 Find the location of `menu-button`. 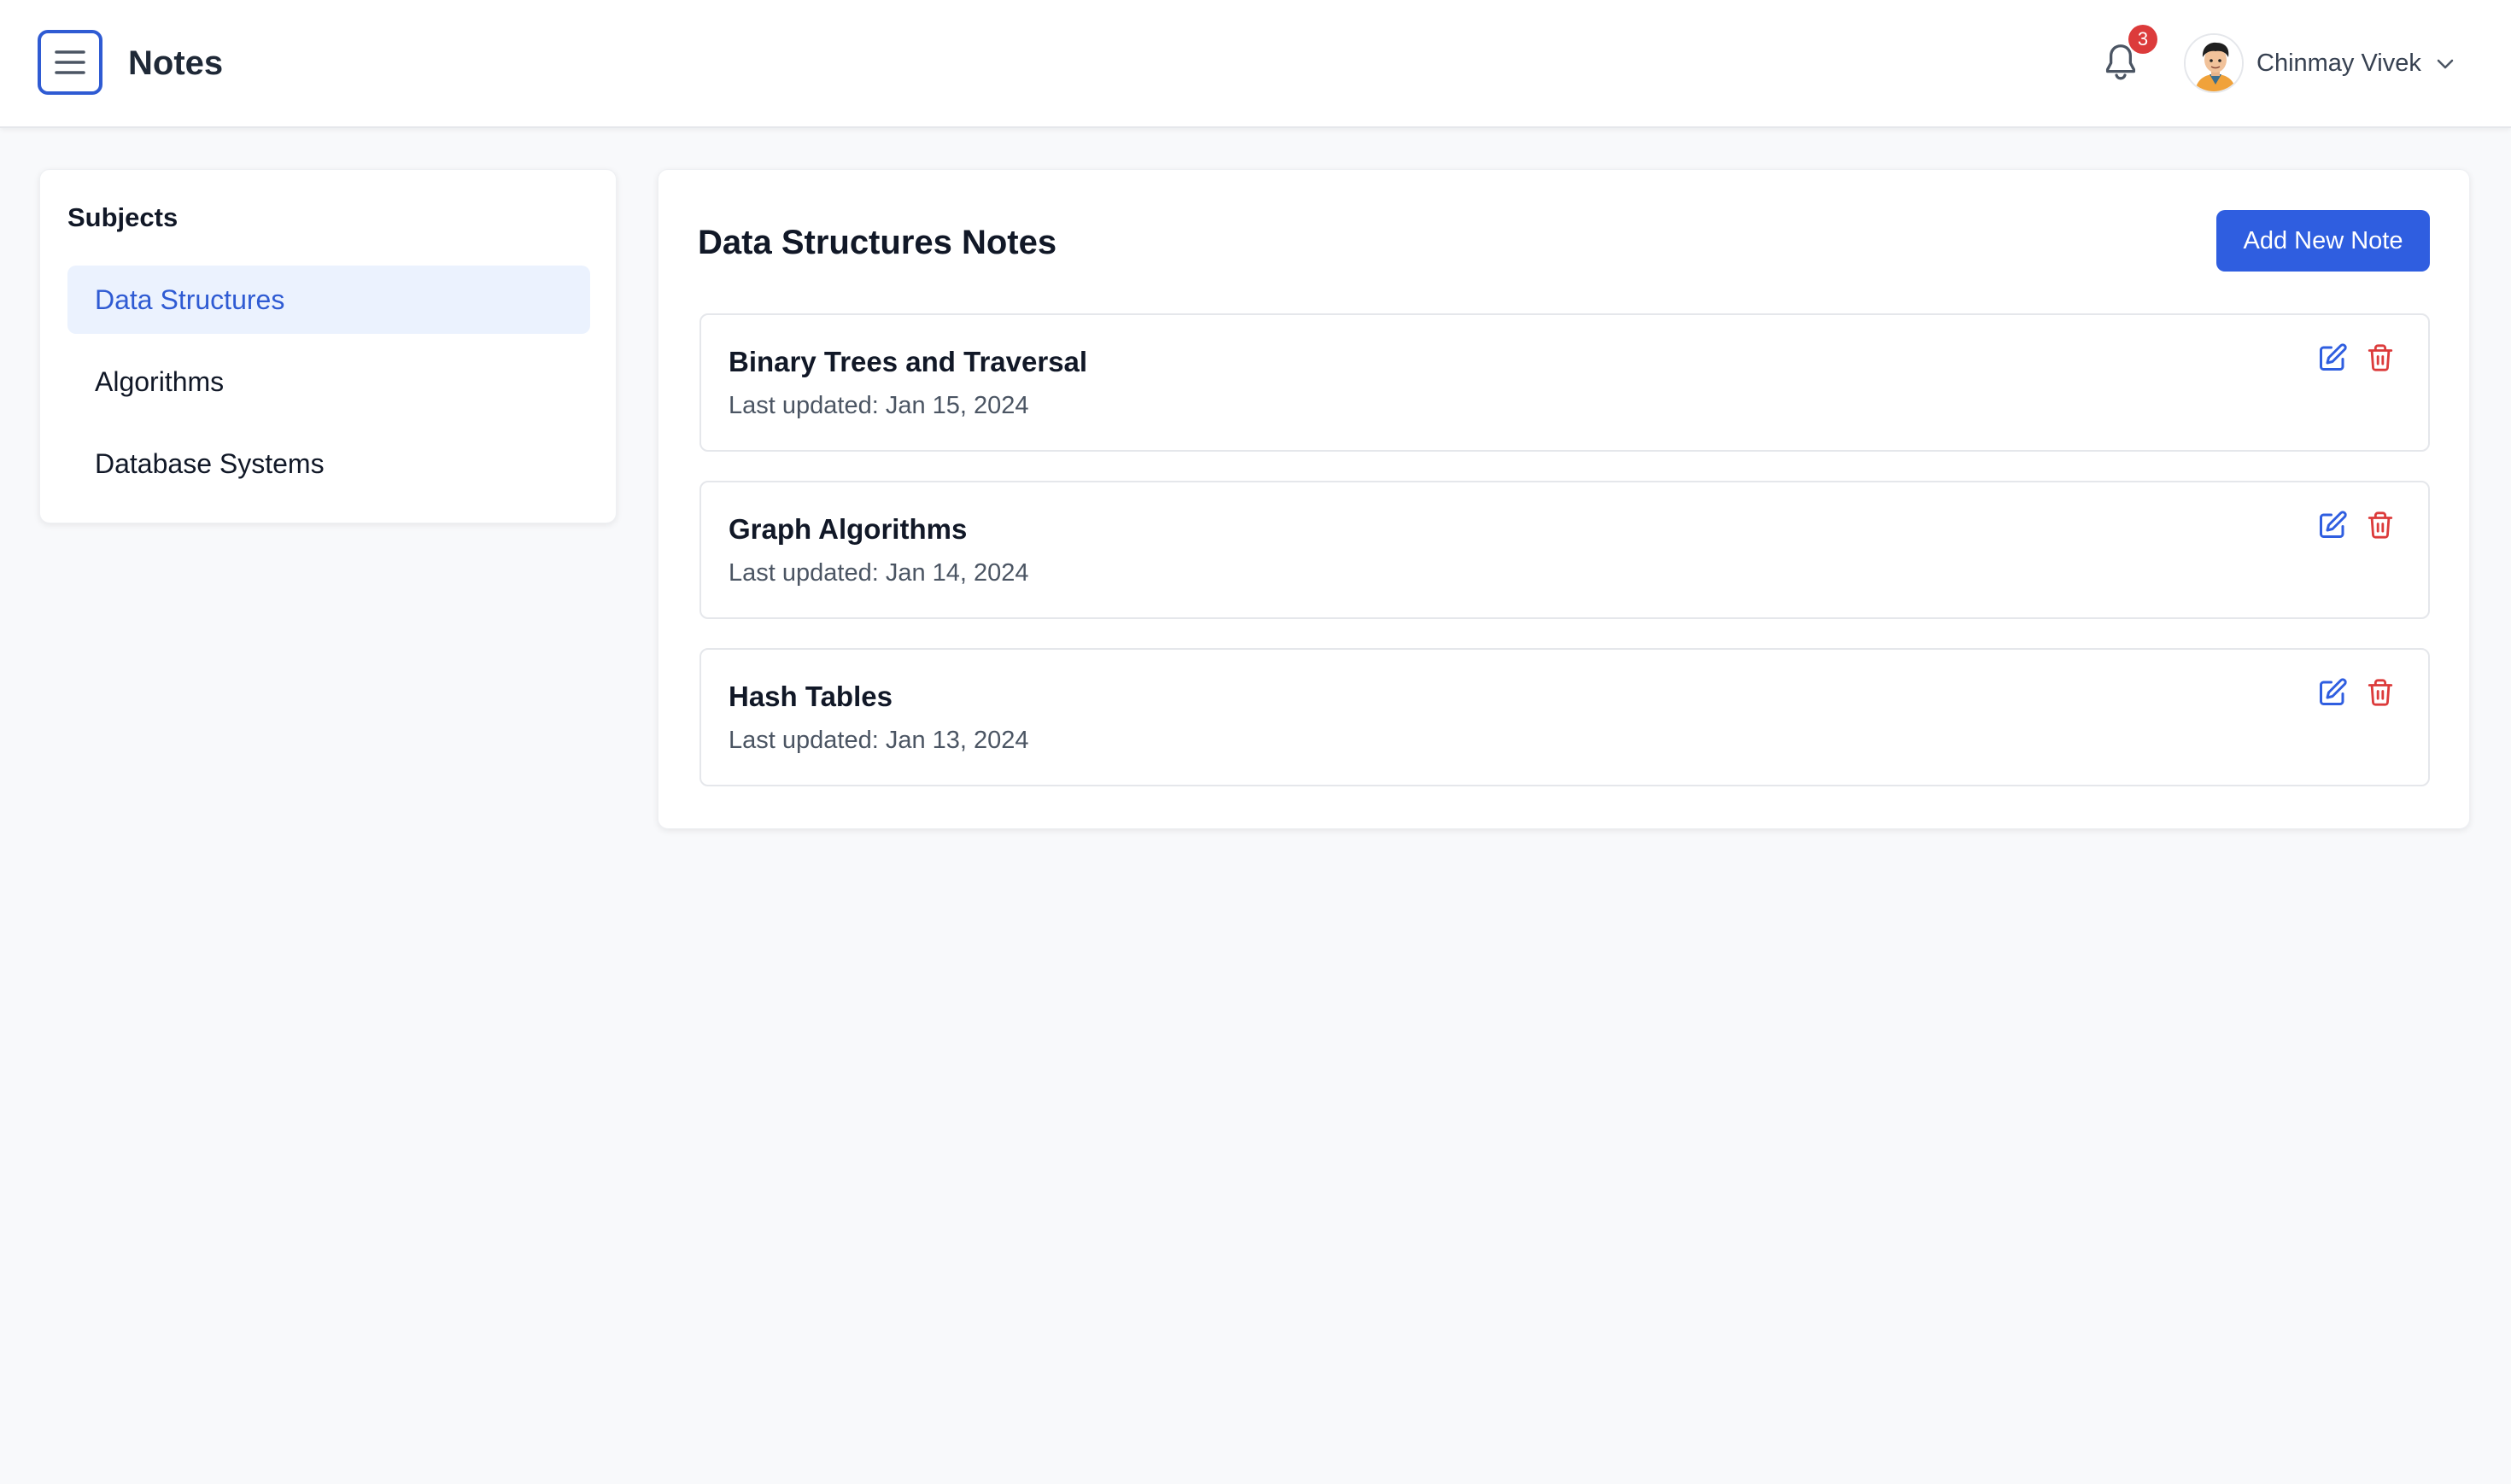

menu-button is located at coordinates (70, 63).